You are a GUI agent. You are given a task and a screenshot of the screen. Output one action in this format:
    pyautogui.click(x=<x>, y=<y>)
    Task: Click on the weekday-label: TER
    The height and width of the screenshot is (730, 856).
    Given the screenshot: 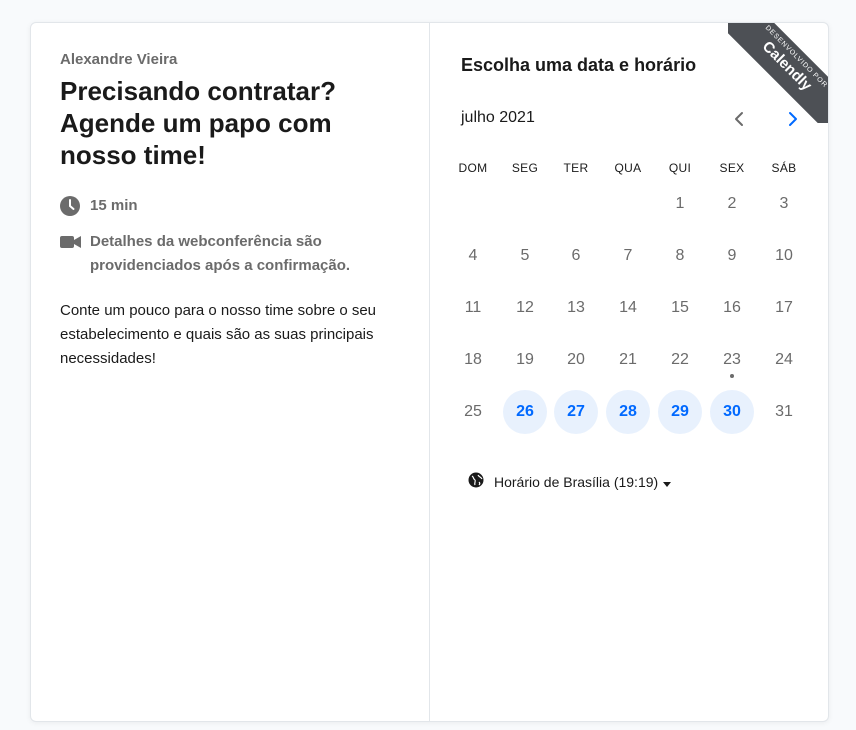 What is the action you would take?
    pyautogui.click(x=576, y=168)
    